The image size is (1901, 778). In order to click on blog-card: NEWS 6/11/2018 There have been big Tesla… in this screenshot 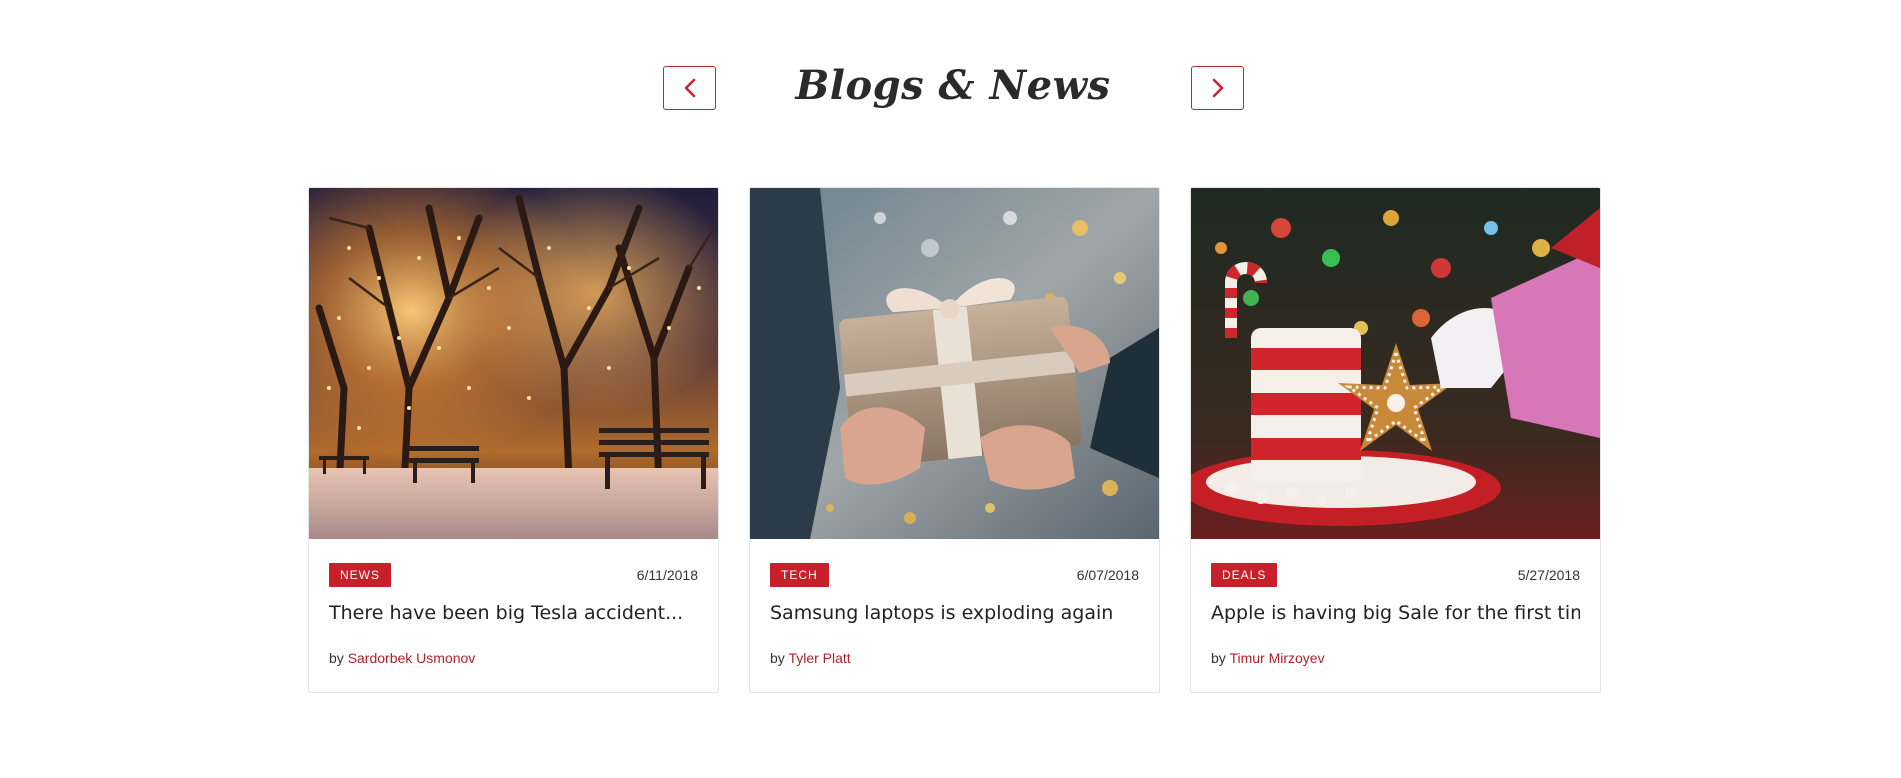, I will do `click(513, 440)`.